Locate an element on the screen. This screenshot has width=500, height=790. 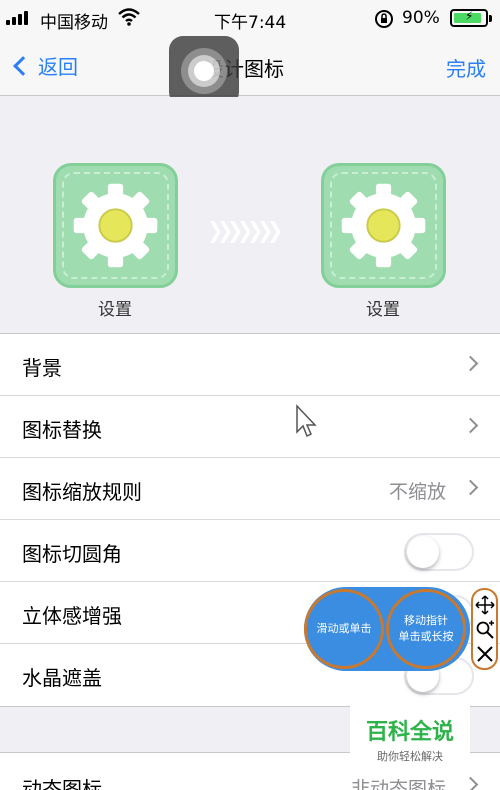
setting-label: 图标替换 is located at coordinates (62, 430).